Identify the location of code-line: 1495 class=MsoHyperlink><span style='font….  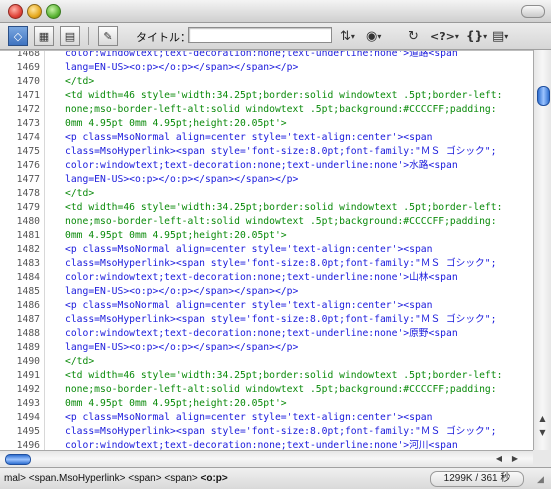
(266, 432).